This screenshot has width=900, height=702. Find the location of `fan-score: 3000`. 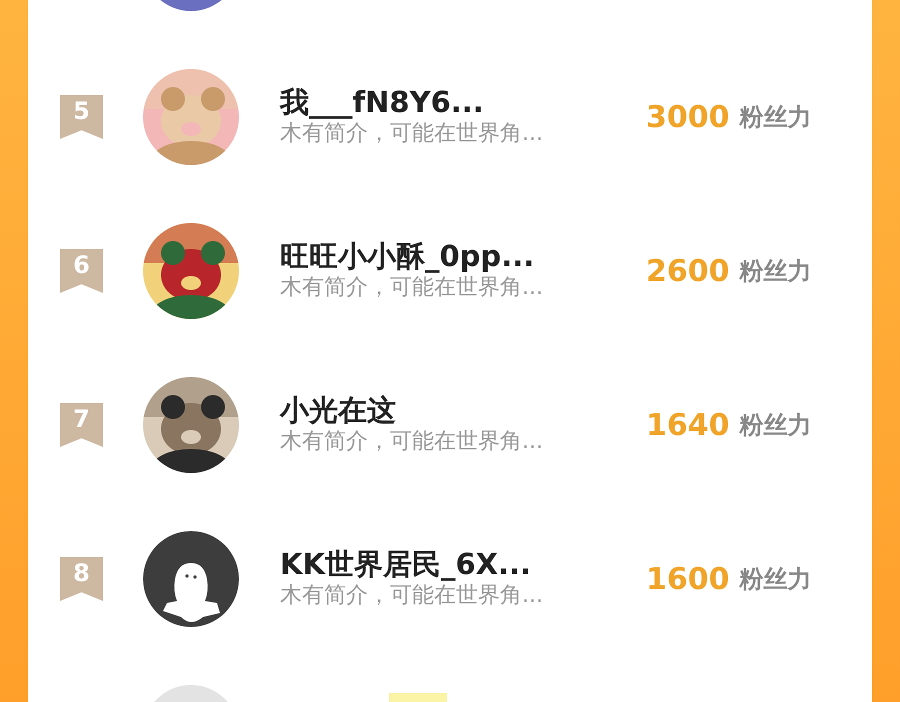

fan-score: 3000 is located at coordinates (688, 117).